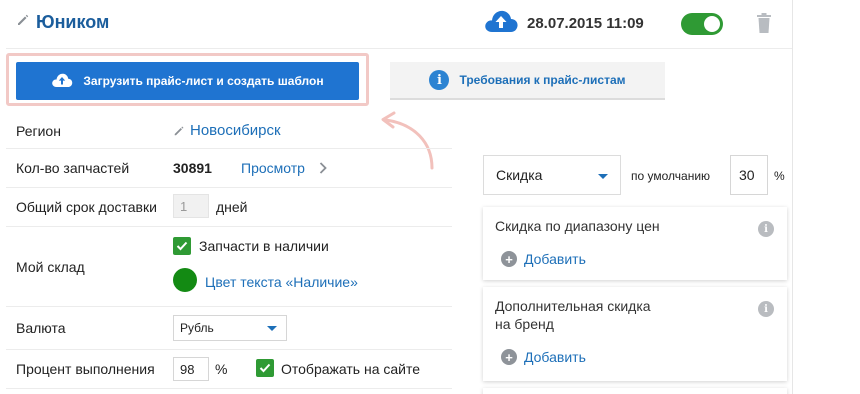 The image size is (860, 394). What do you see at coordinates (184, 206) in the screenshot?
I see `delivery-days-value: 1` at bounding box center [184, 206].